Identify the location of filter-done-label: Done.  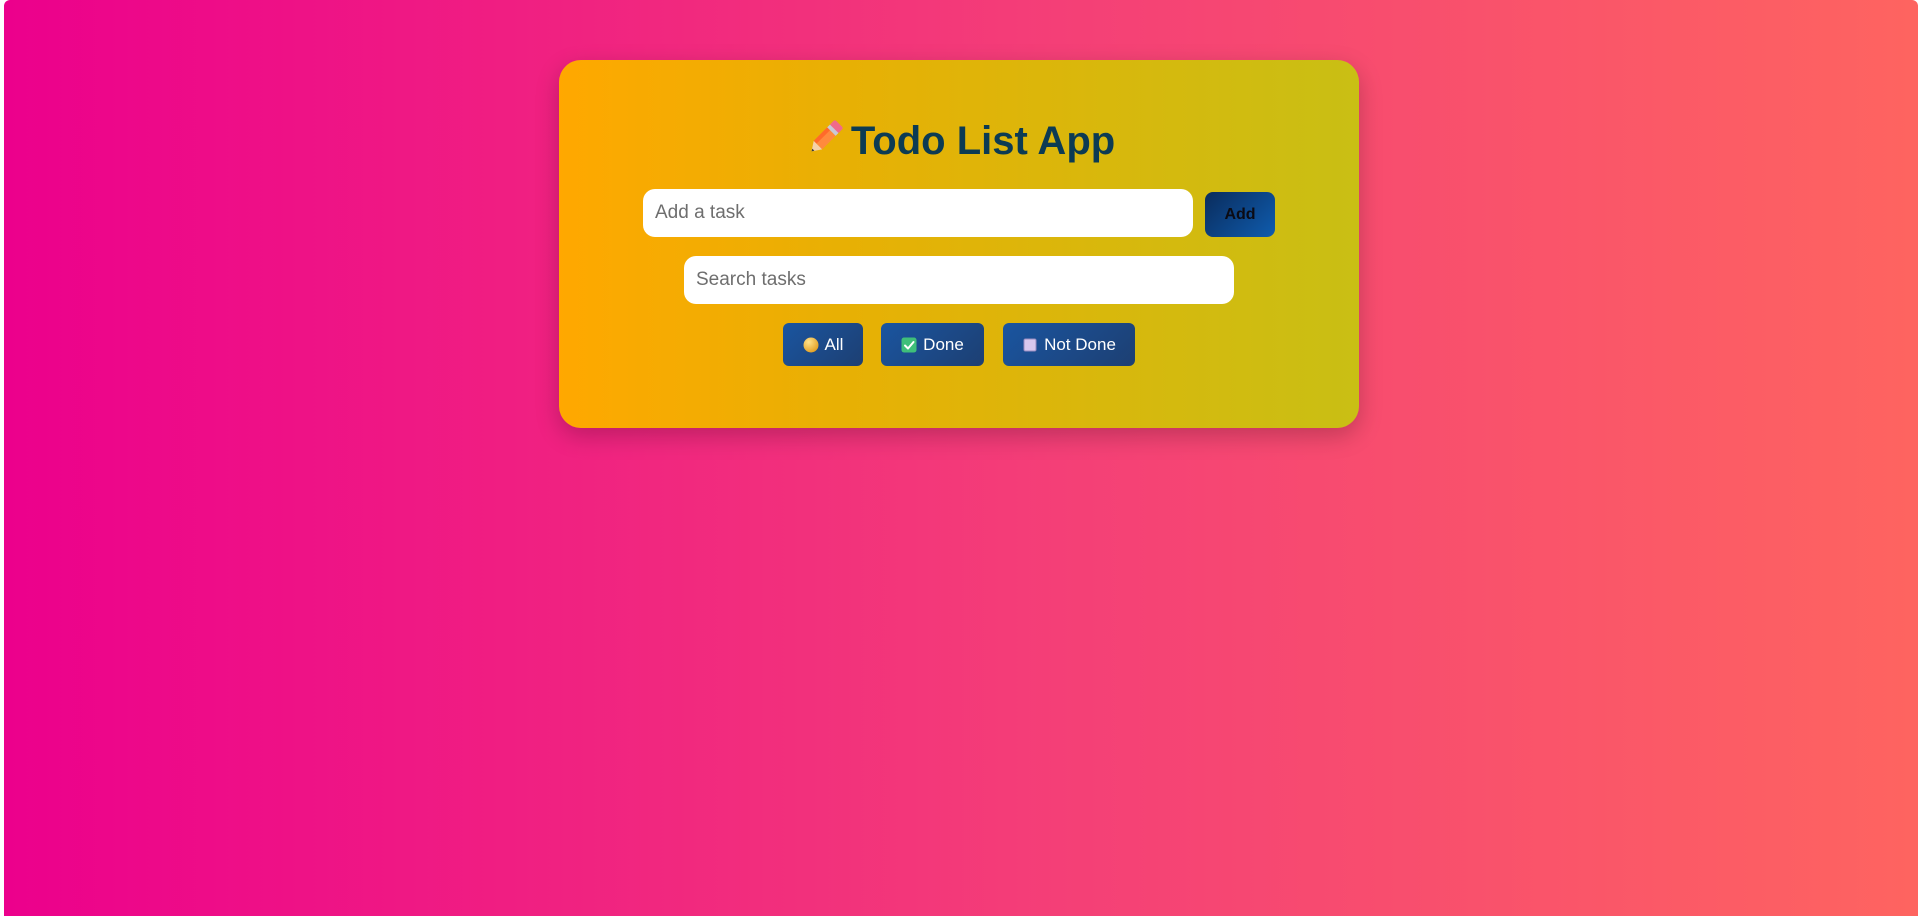
(943, 344).